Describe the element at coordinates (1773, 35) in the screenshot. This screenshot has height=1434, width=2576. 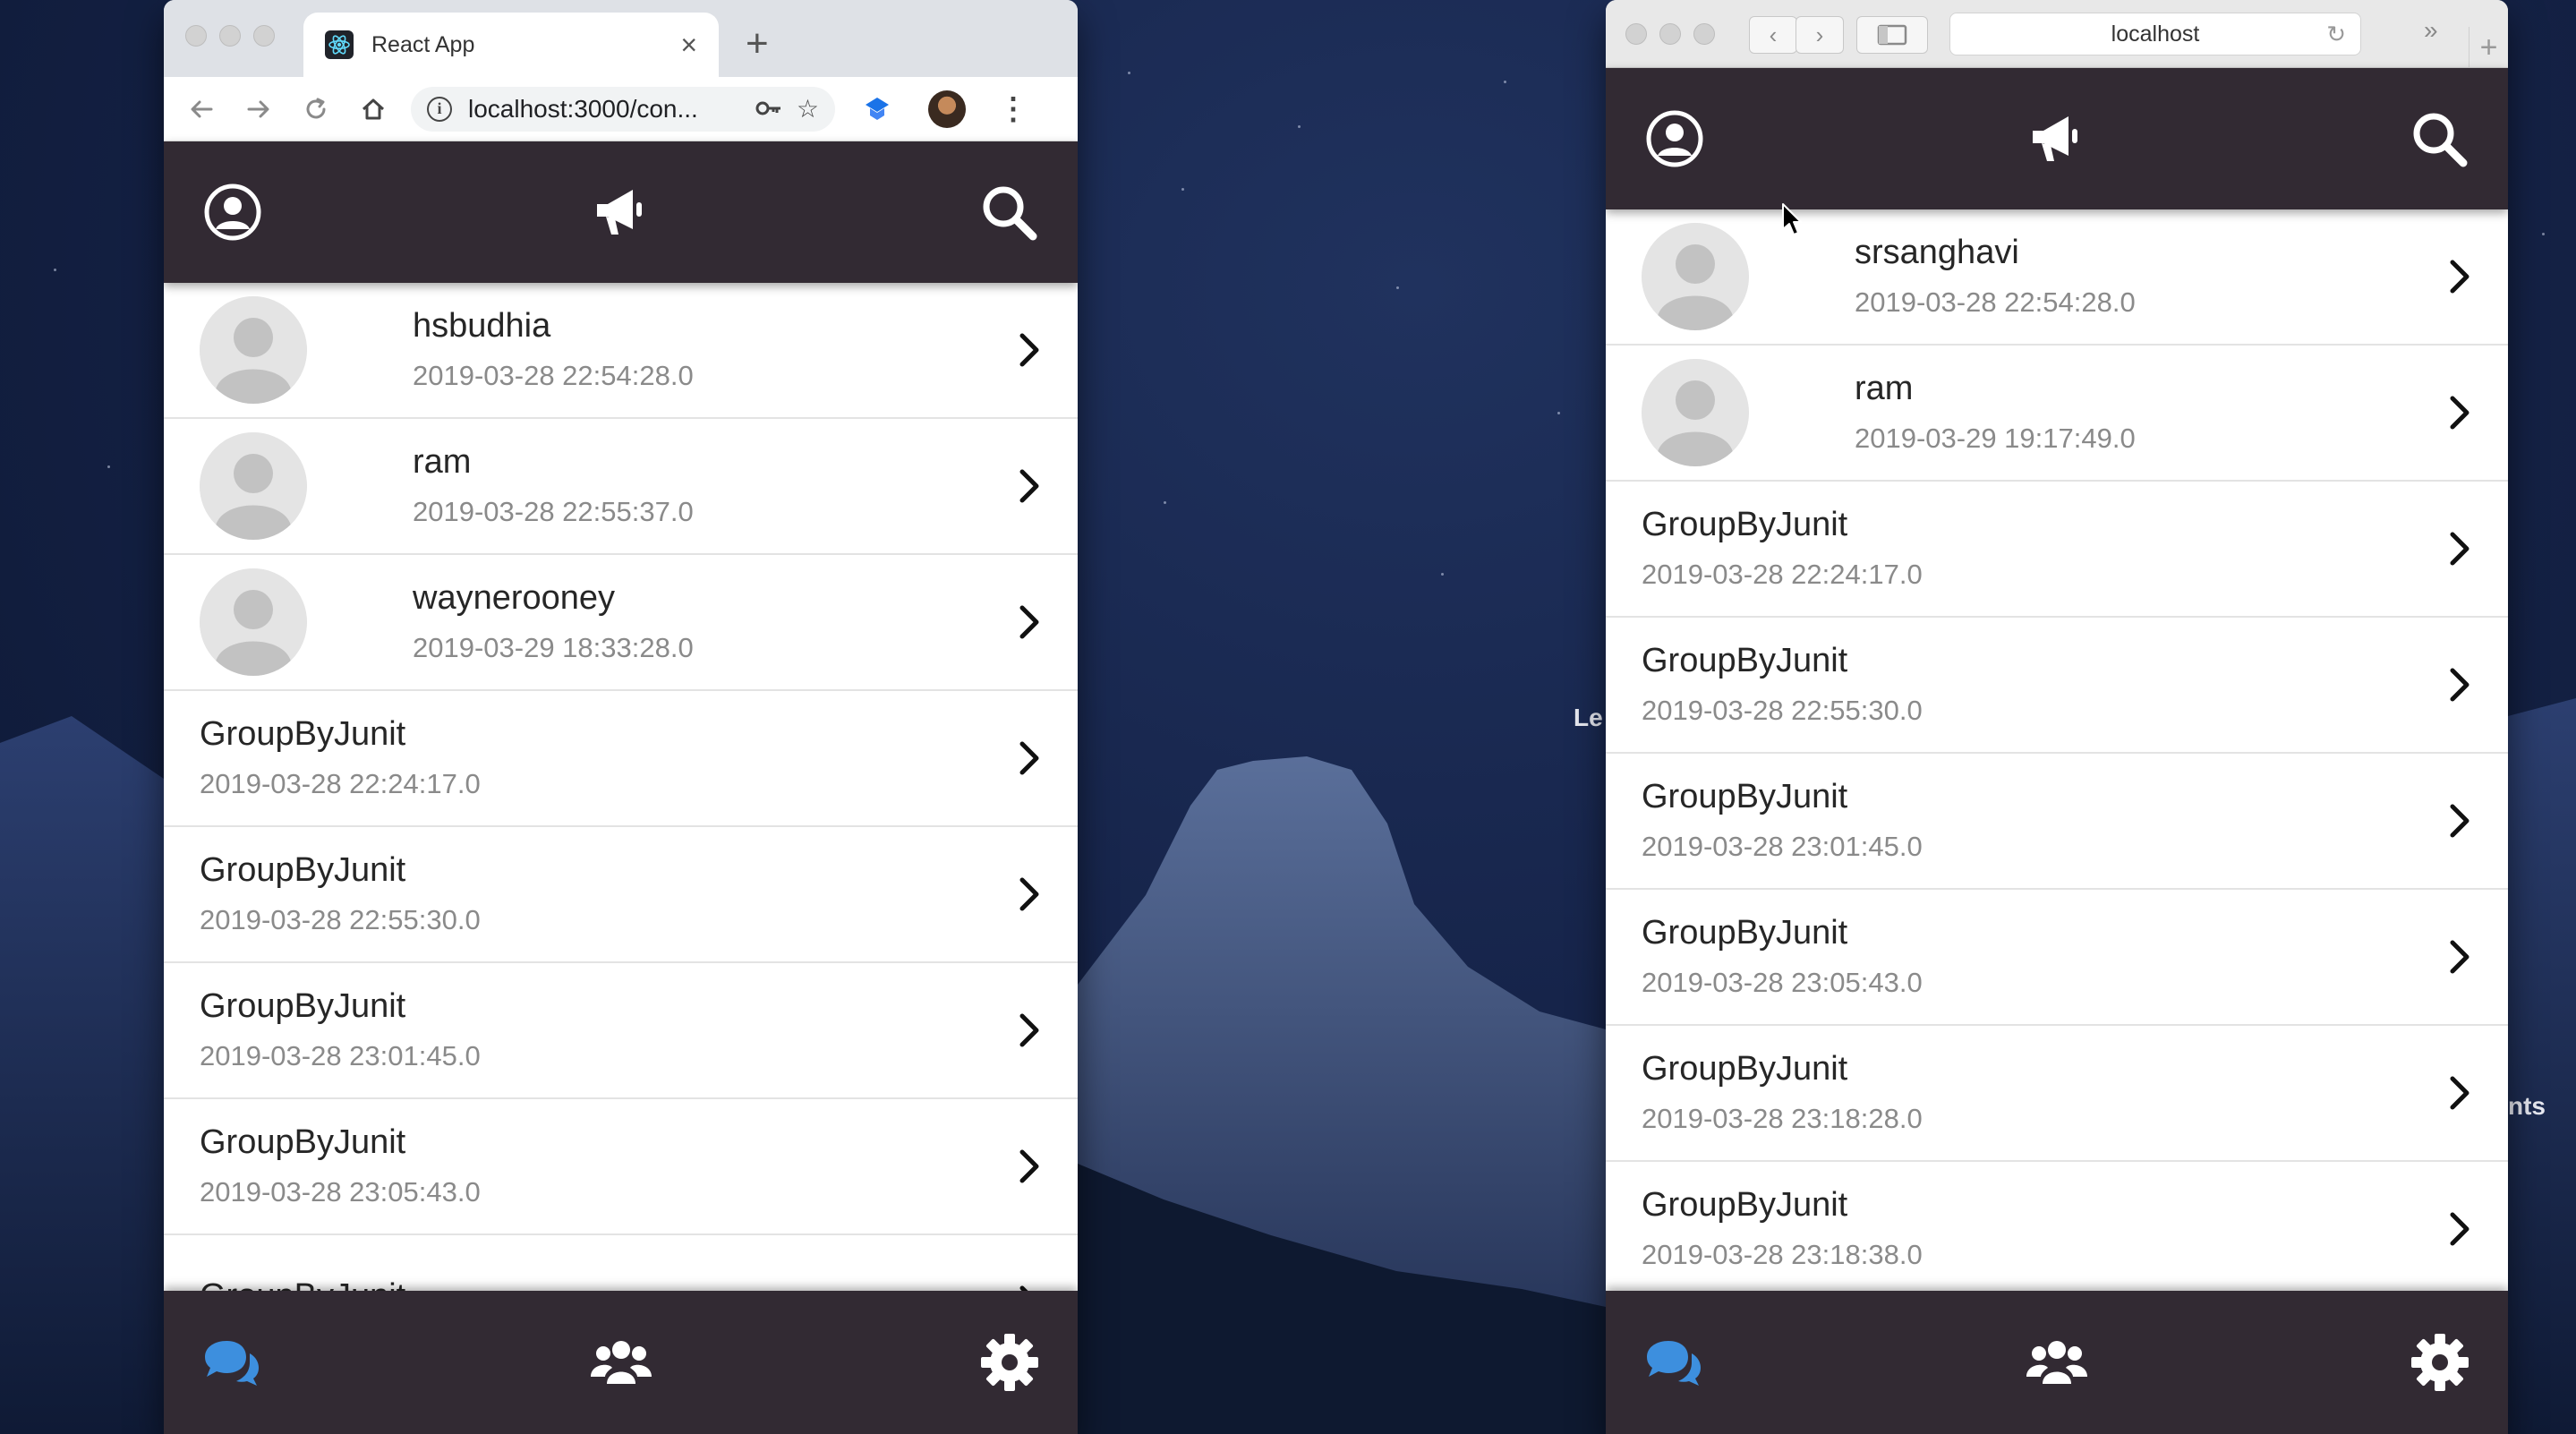
I see `back-icon: ‹` at that location.